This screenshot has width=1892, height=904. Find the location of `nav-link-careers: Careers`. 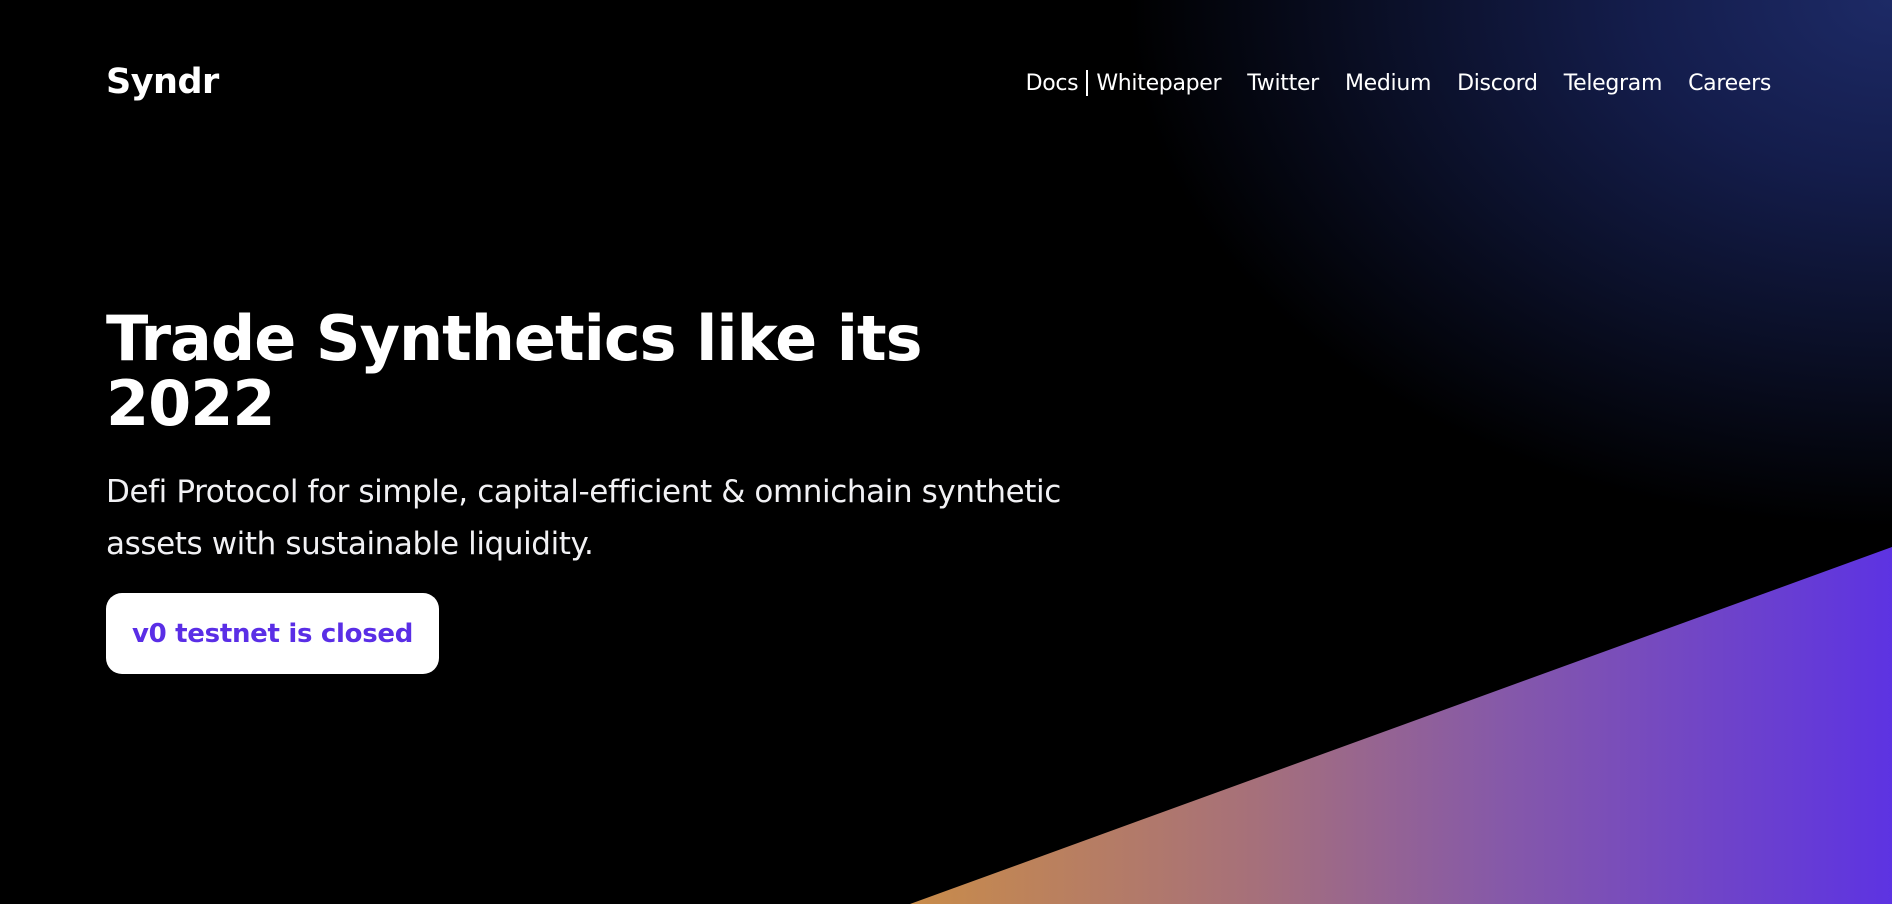

nav-link-careers: Careers is located at coordinates (1729, 83).